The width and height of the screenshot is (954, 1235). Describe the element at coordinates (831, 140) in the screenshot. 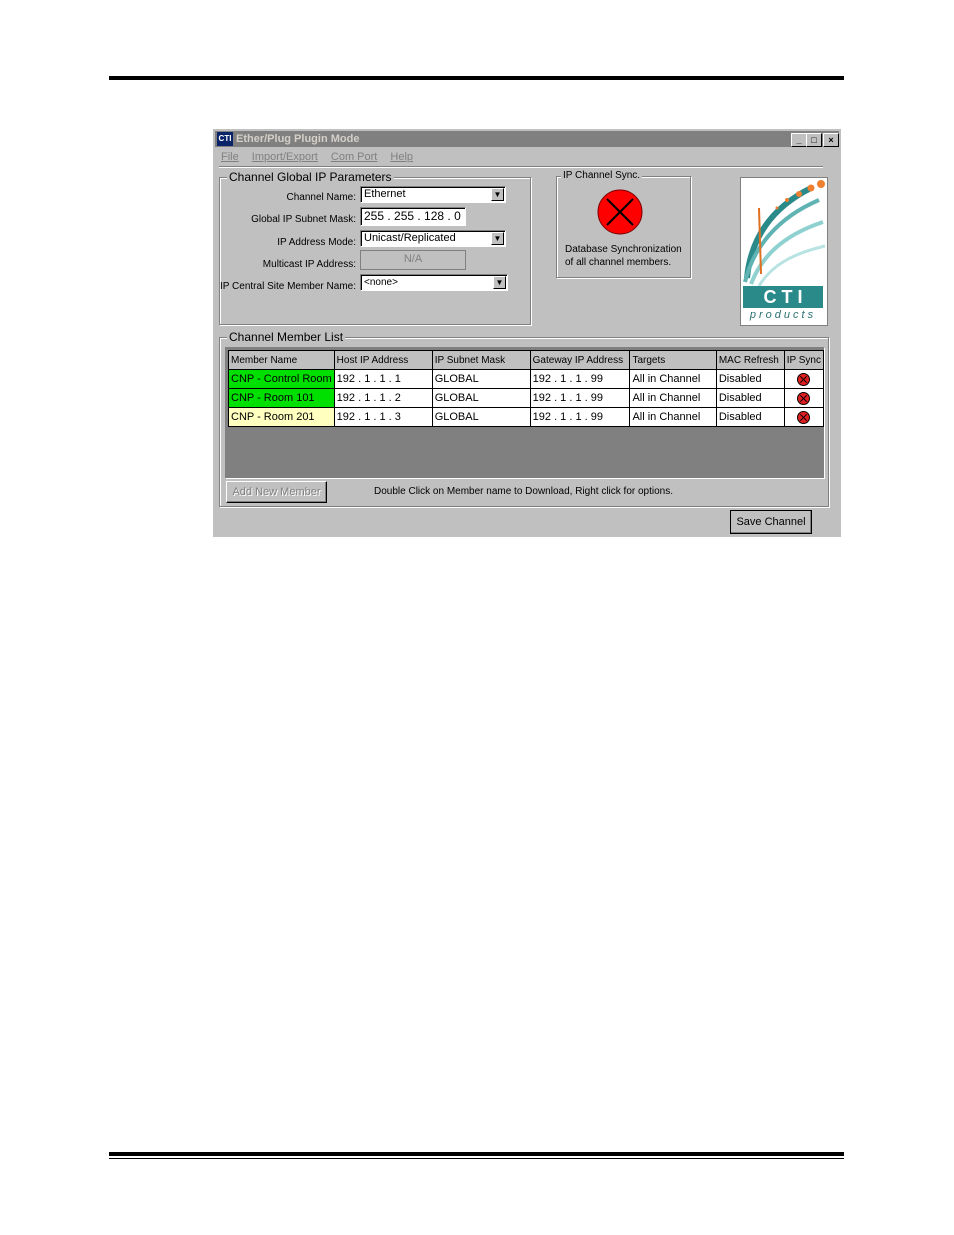

I see `close-button: ×` at that location.